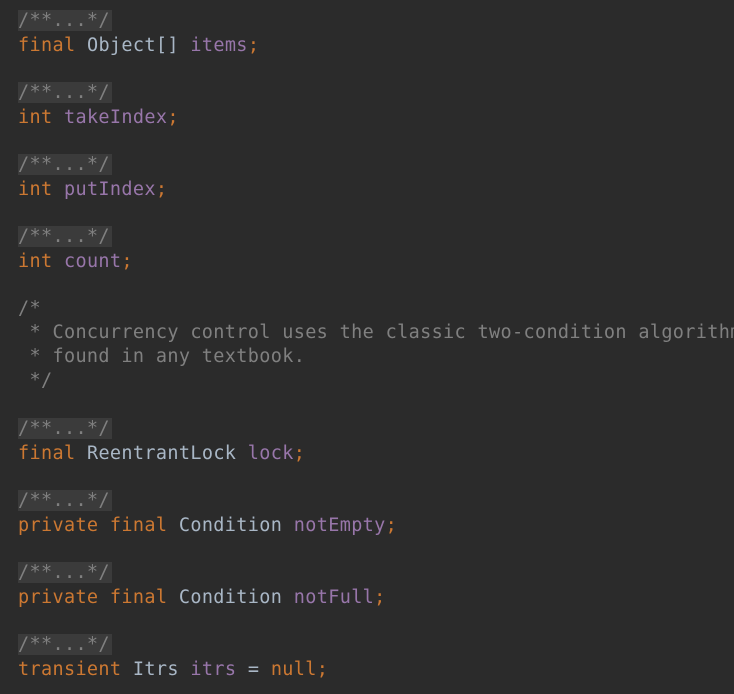  I want to click on assign-operator: =, so click(253, 669).